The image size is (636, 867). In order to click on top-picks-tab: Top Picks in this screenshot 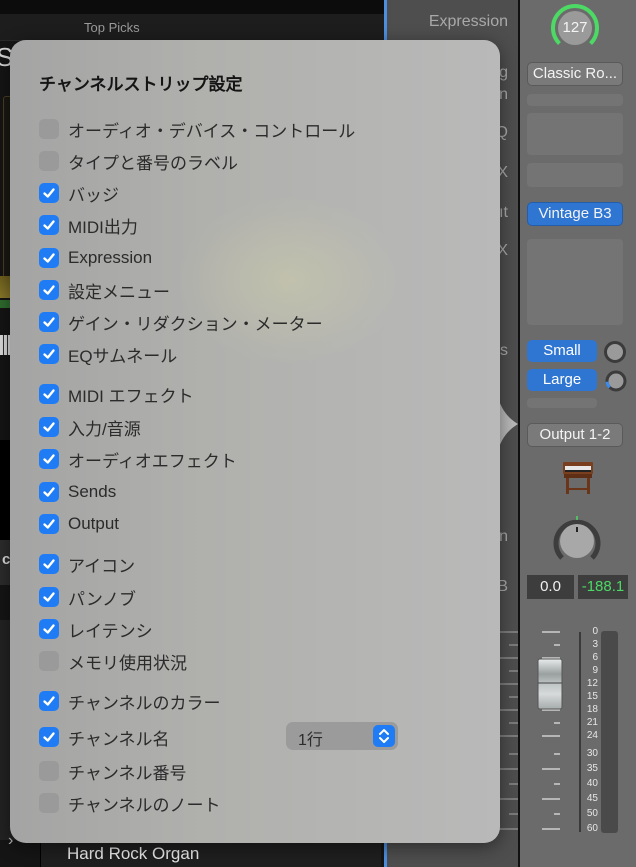, I will do `click(112, 27)`.